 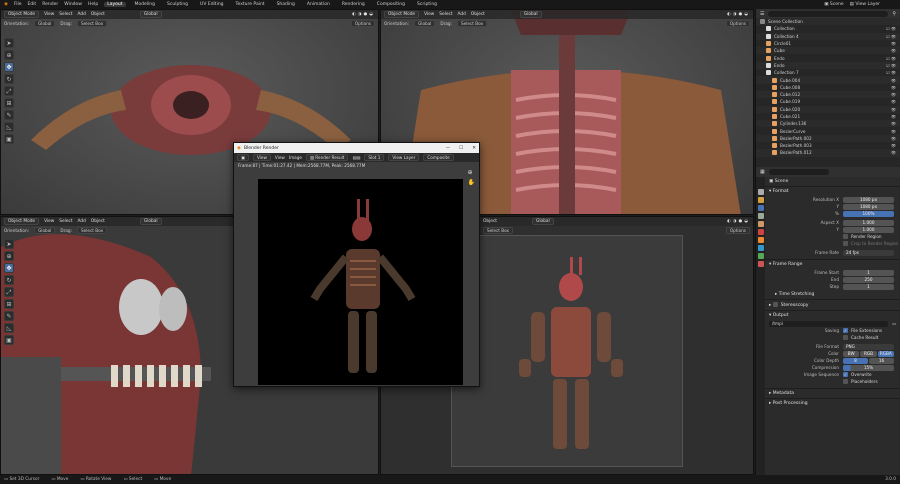 I want to click on outliner-item: Cube.008 👁, so click(x=828, y=87).